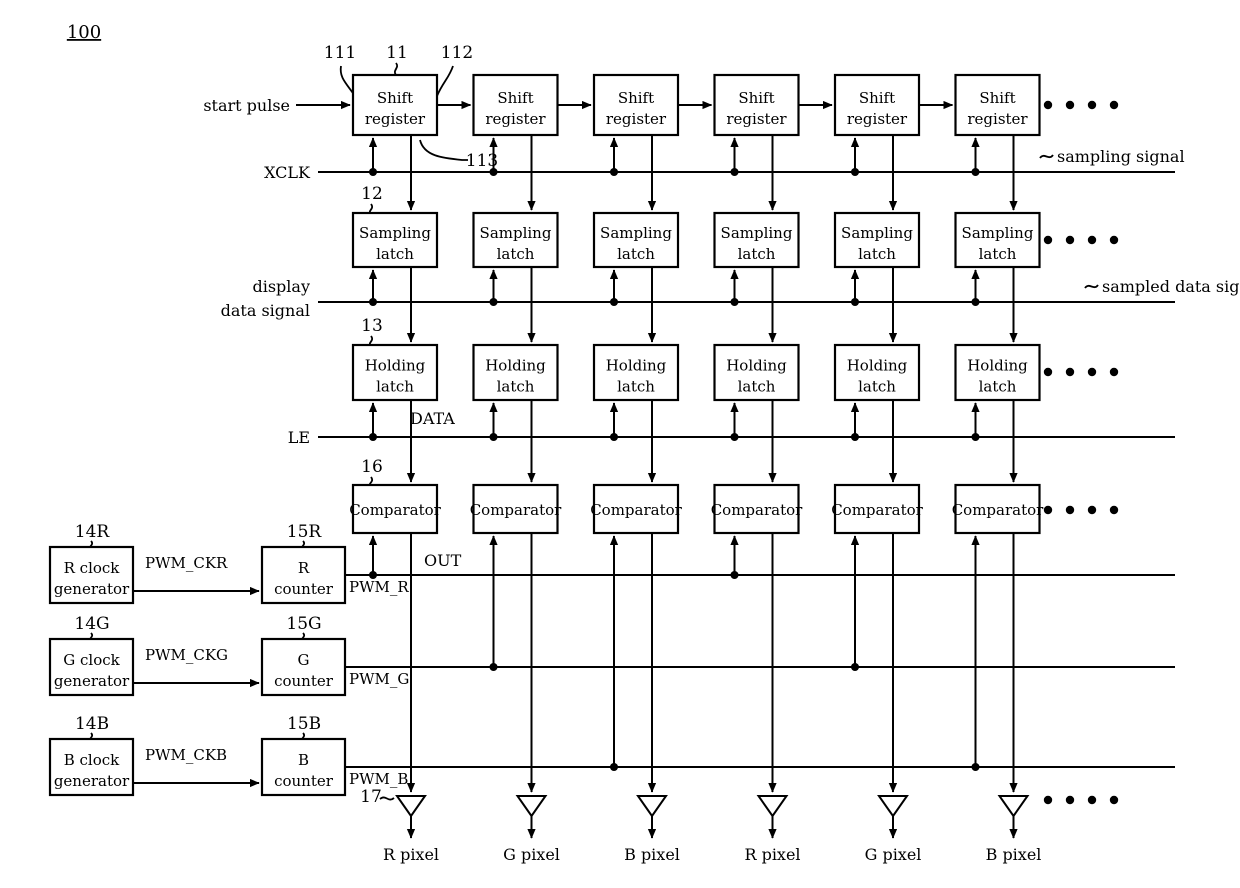 This screenshot has height=888, width=1240. I want to click on sampling-latch-0: Sampling latch, so click(395, 240).